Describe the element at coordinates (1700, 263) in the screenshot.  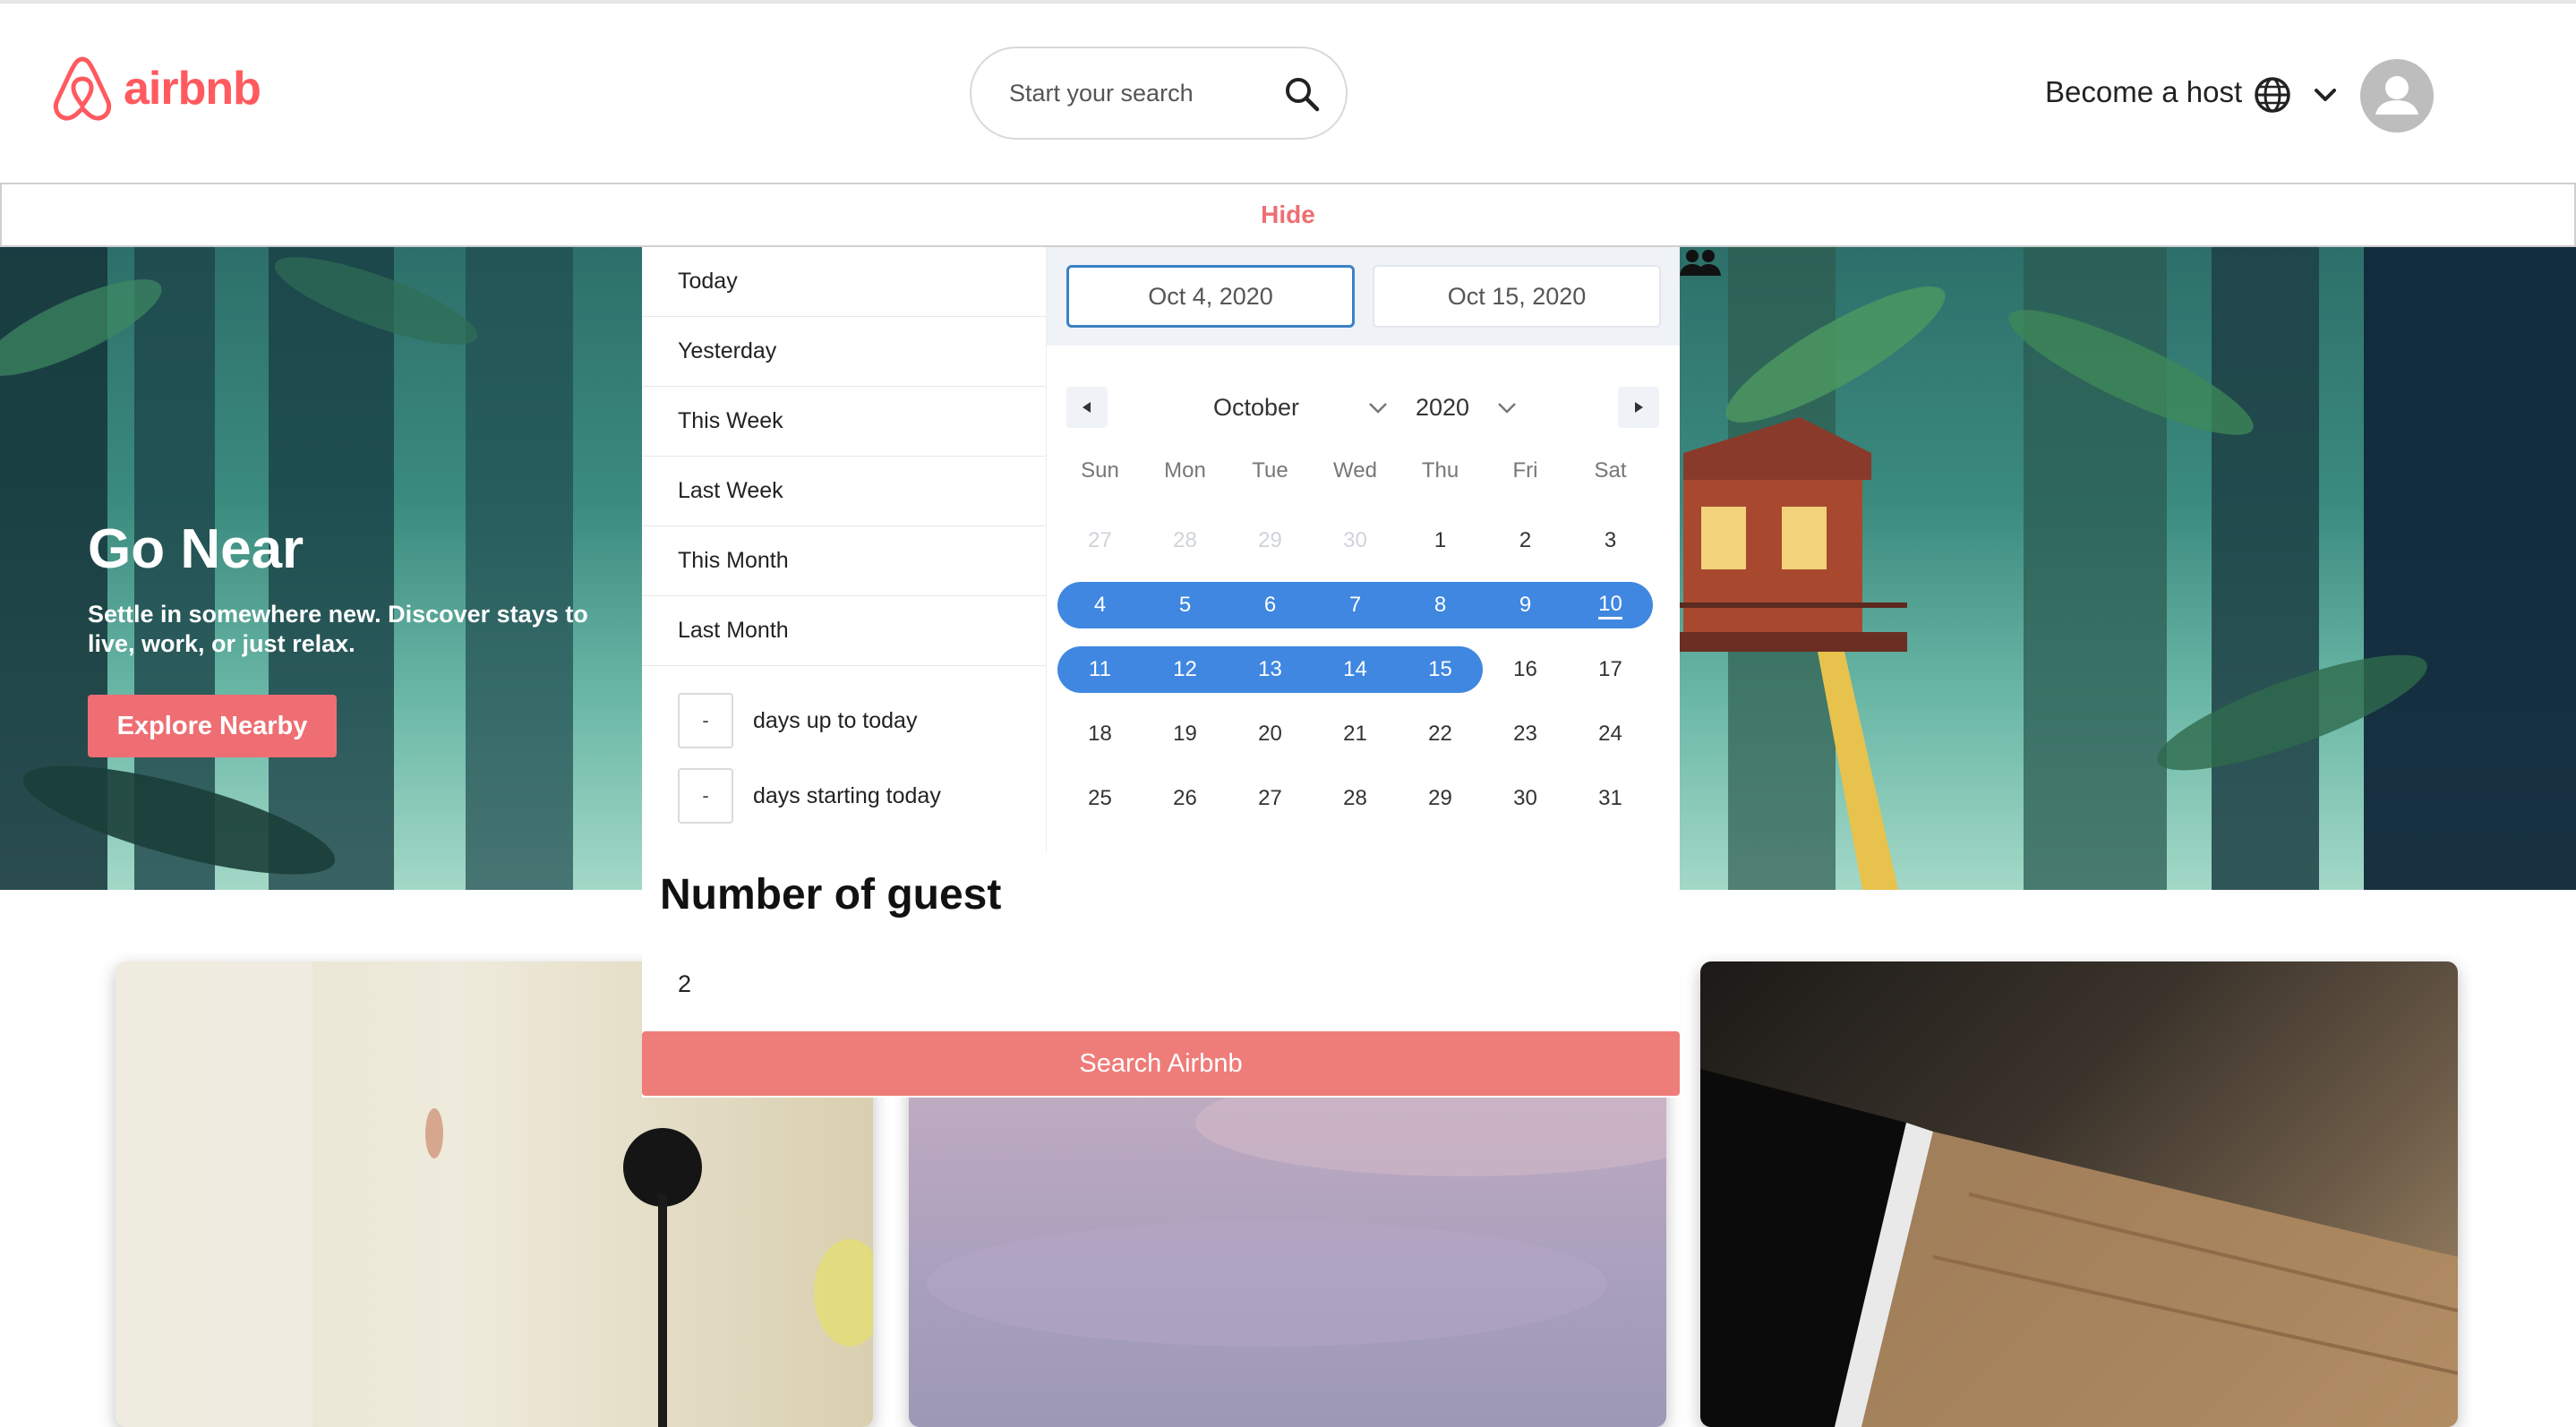
I see `people-icon` at that location.